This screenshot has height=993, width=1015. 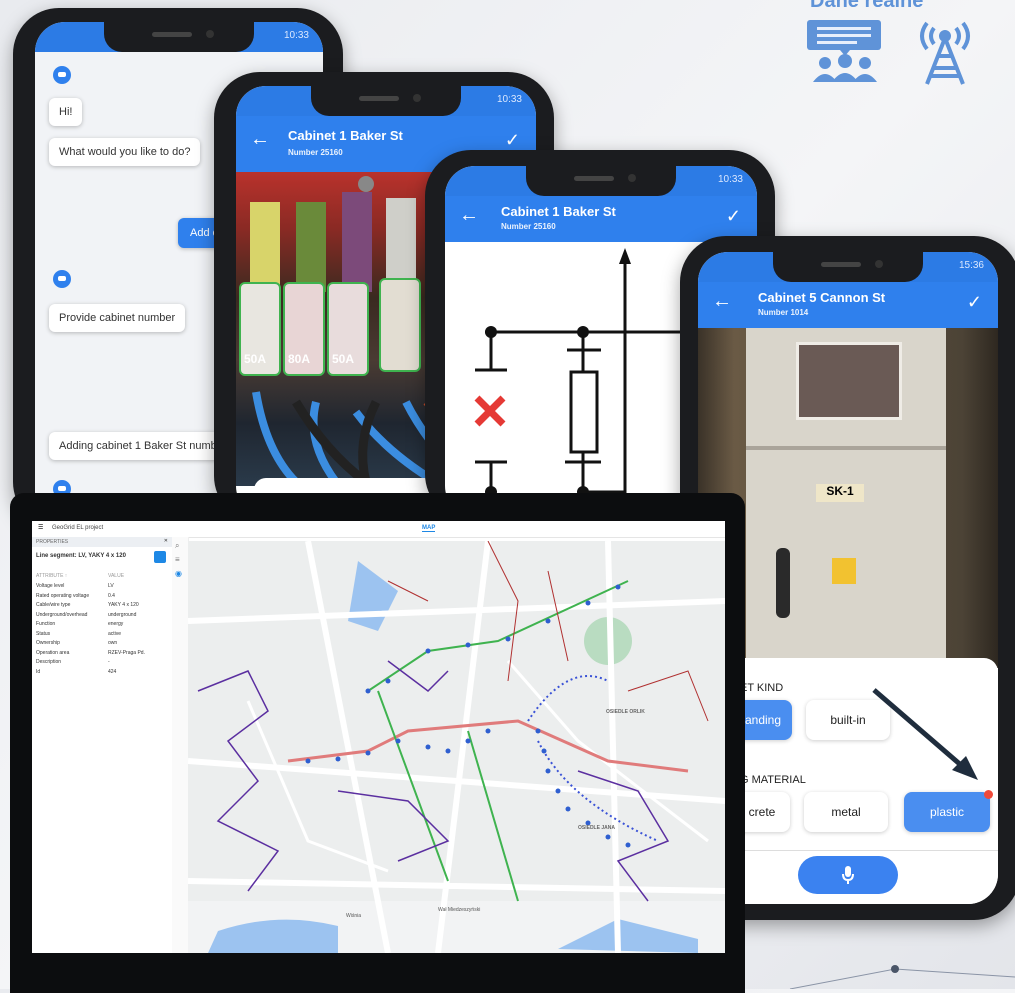 I want to click on property-key: Cable/wire type, so click(x=53, y=605).